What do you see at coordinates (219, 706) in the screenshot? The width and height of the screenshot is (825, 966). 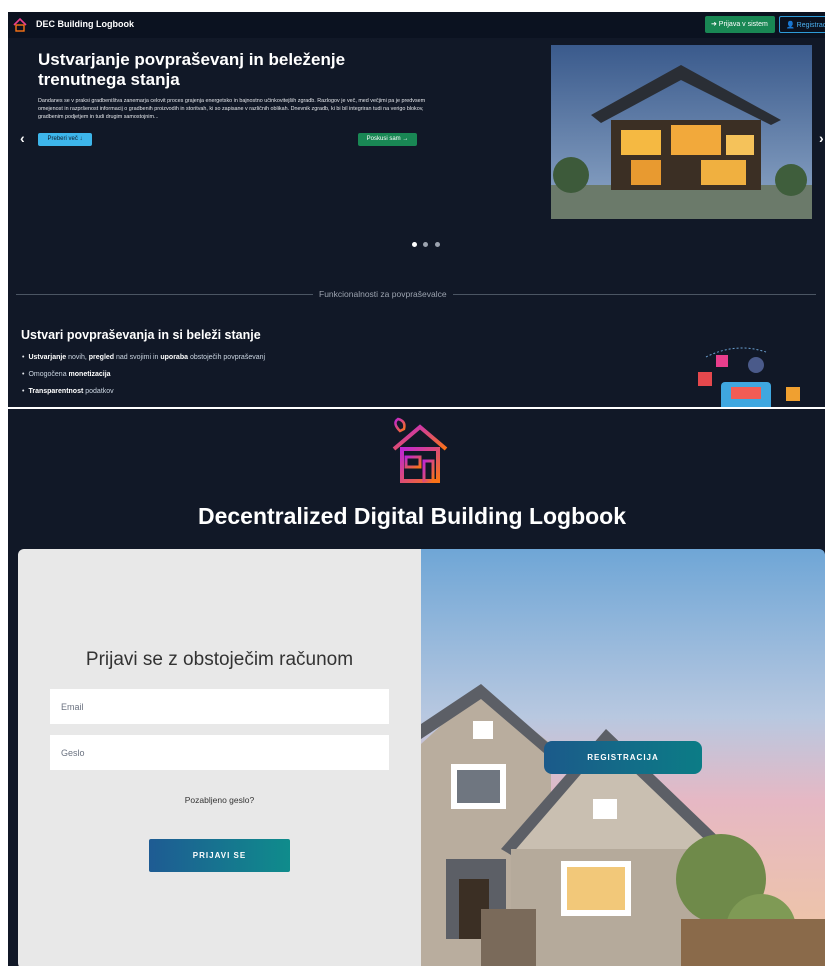 I see `email-field` at bounding box center [219, 706].